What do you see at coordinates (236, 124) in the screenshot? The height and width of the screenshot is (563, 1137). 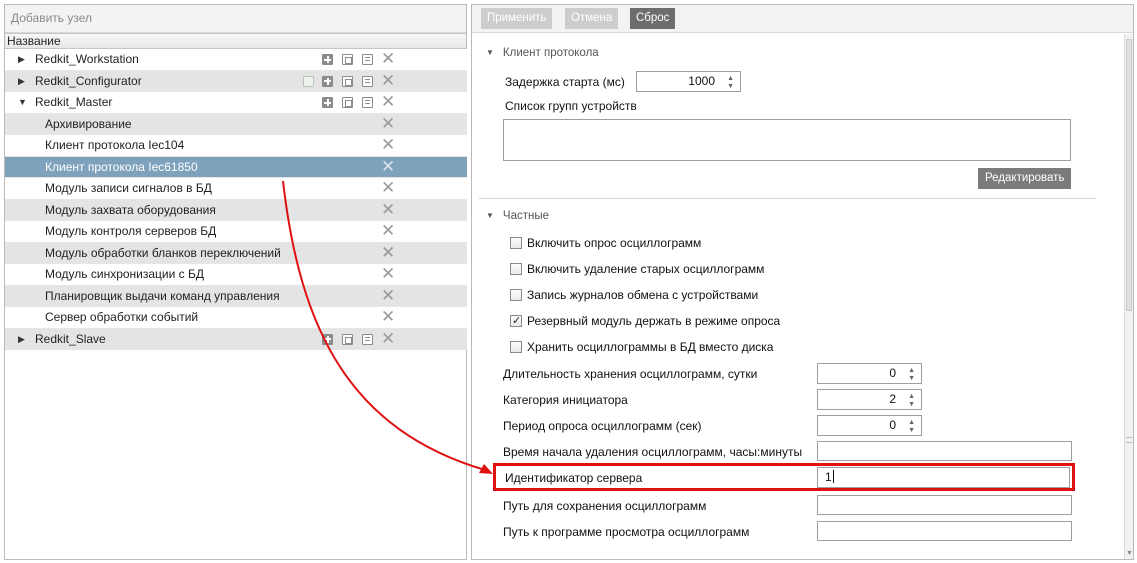 I see `tree-node-archiving: Архивирование ✕` at bounding box center [236, 124].